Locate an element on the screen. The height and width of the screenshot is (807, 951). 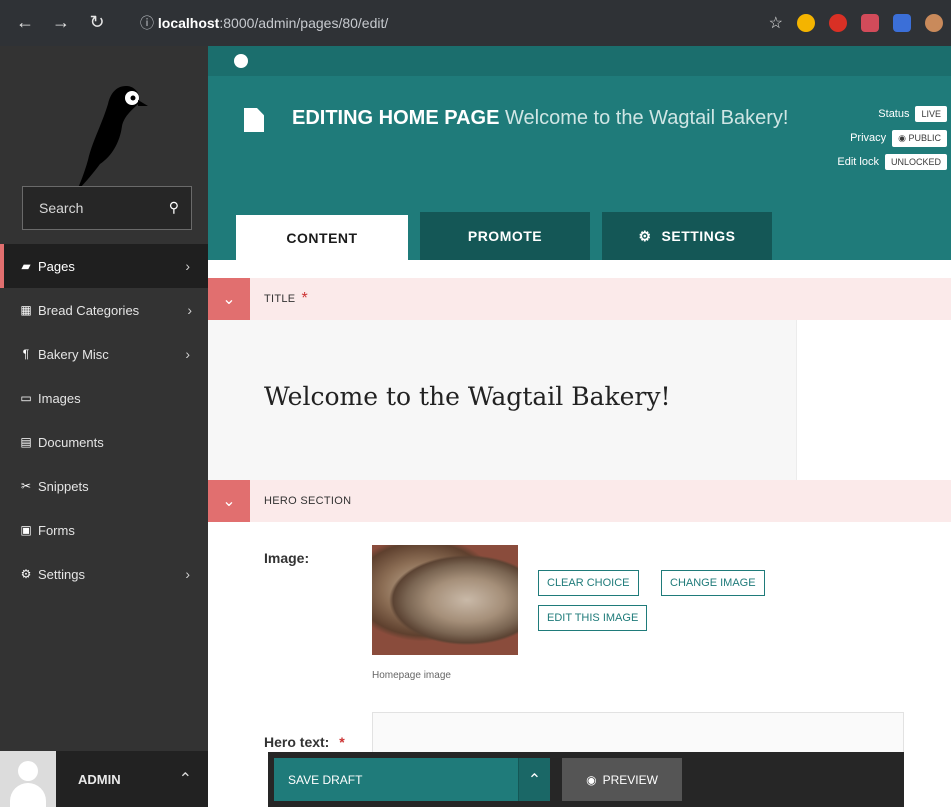
tab-label: PROMOTE is located at coordinates (505, 236).